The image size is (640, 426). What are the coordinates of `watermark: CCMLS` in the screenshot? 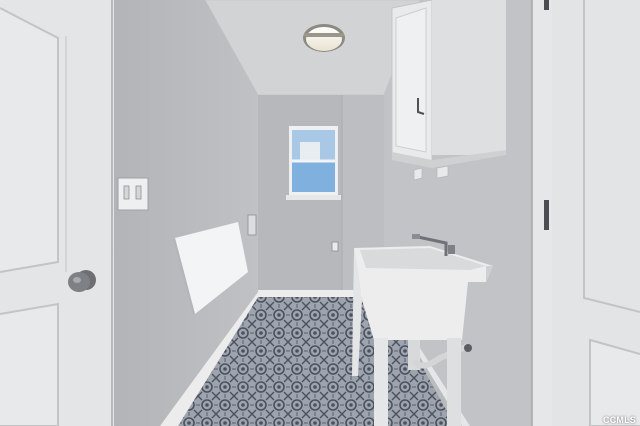 It's located at (619, 420).